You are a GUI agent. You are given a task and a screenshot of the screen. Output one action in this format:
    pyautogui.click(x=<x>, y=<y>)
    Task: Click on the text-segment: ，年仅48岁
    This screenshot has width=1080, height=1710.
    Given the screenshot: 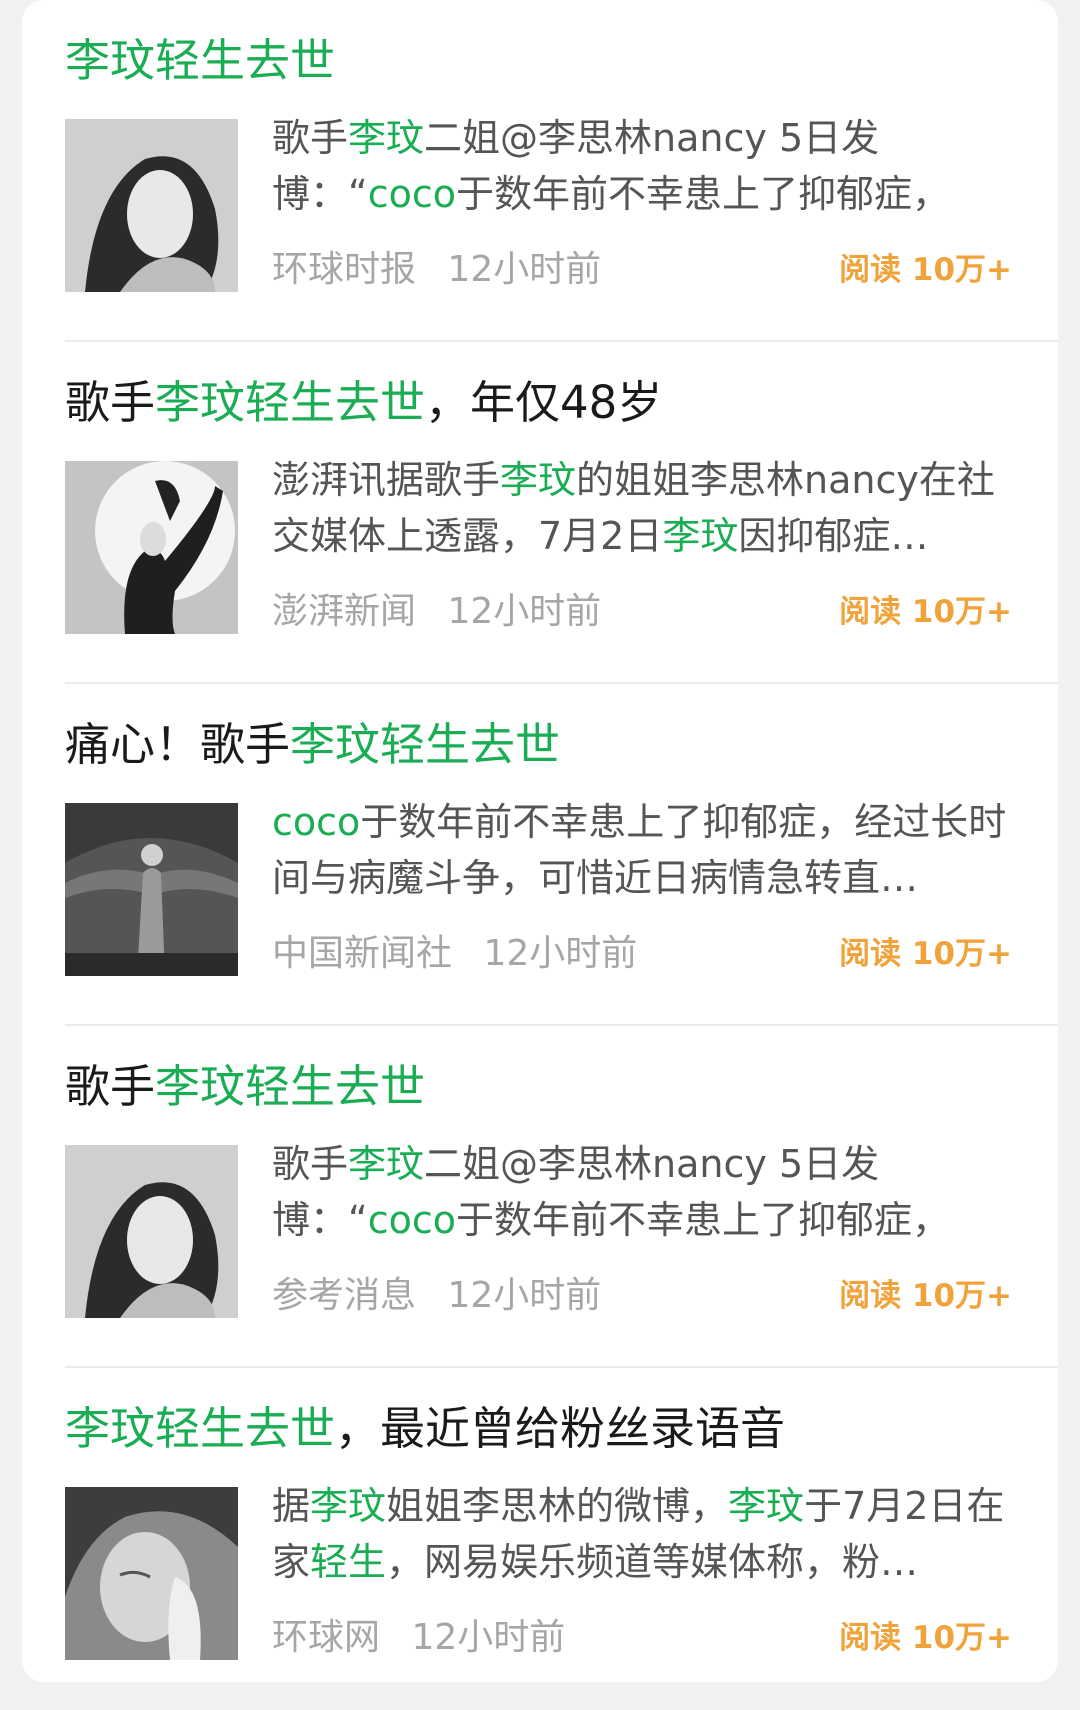 What is the action you would take?
    pyautogui.click(x=544, y=402)
    